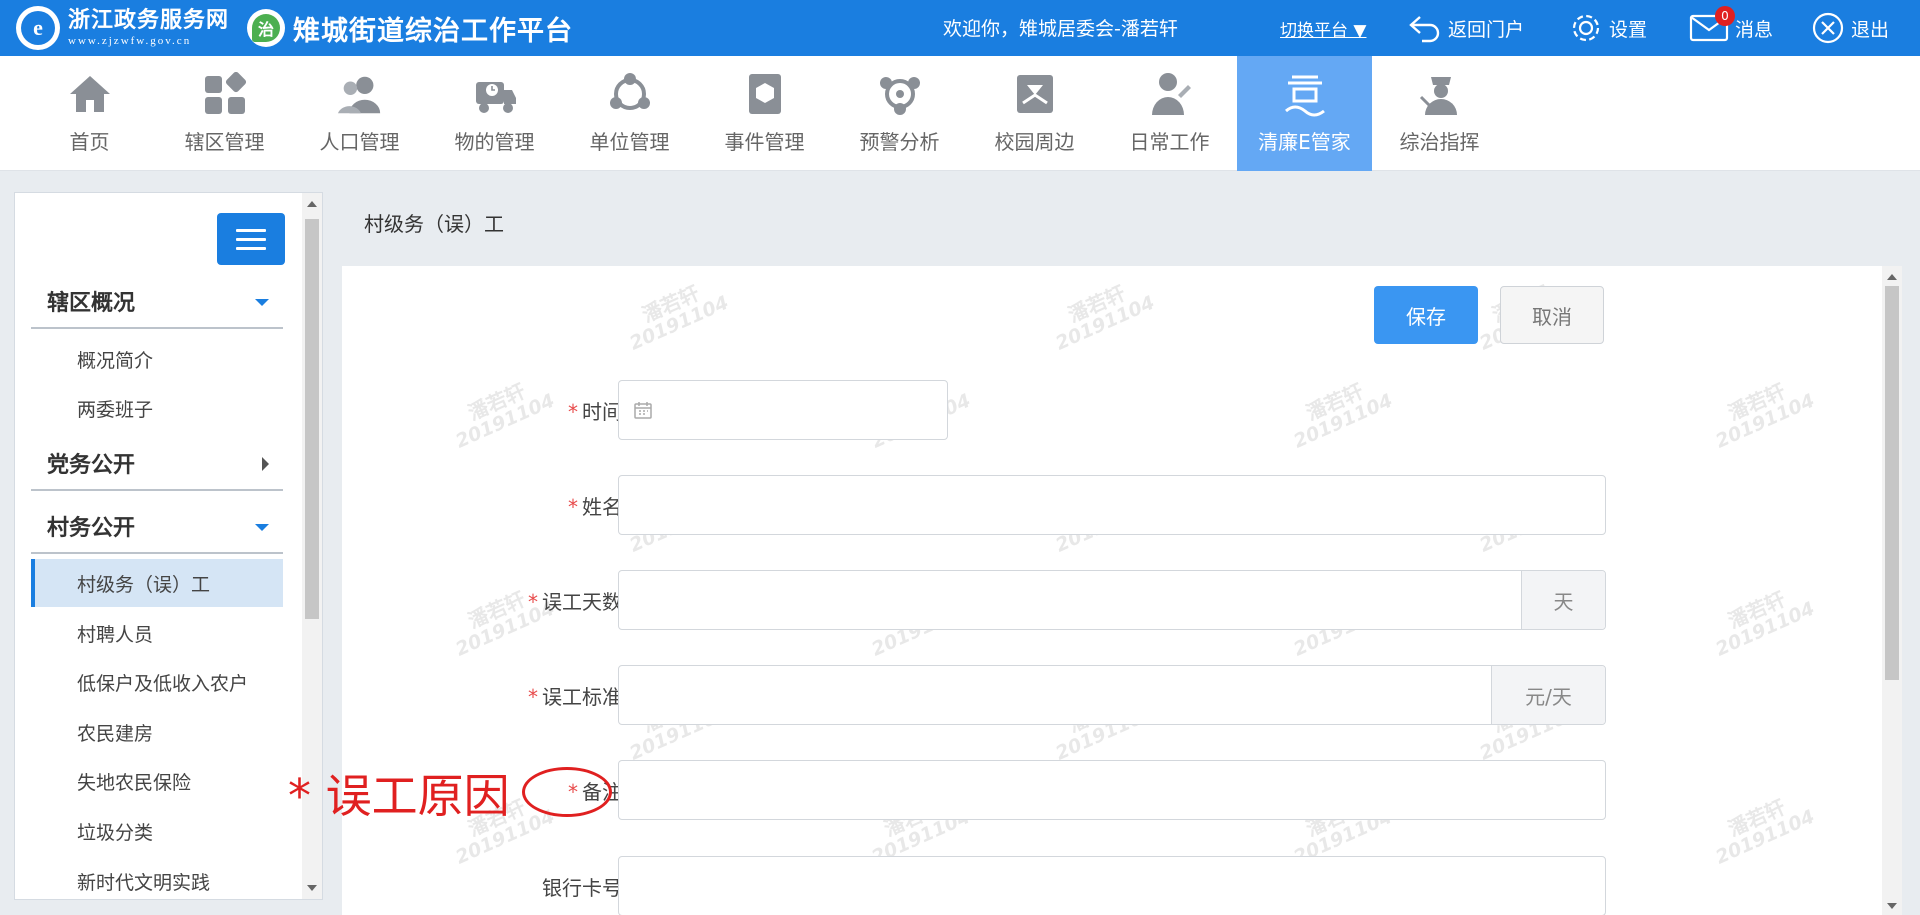  What do you see at coordinates (265, 464) in the screenshot?
I see `caret-right-icon` at bounding box center [265, 464].